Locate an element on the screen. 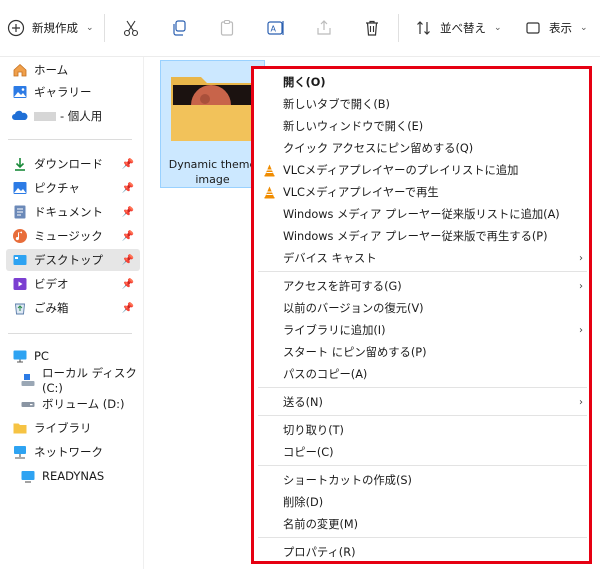  menu-item-send-to: 送る(N) › is located at coordinates (421, 402).